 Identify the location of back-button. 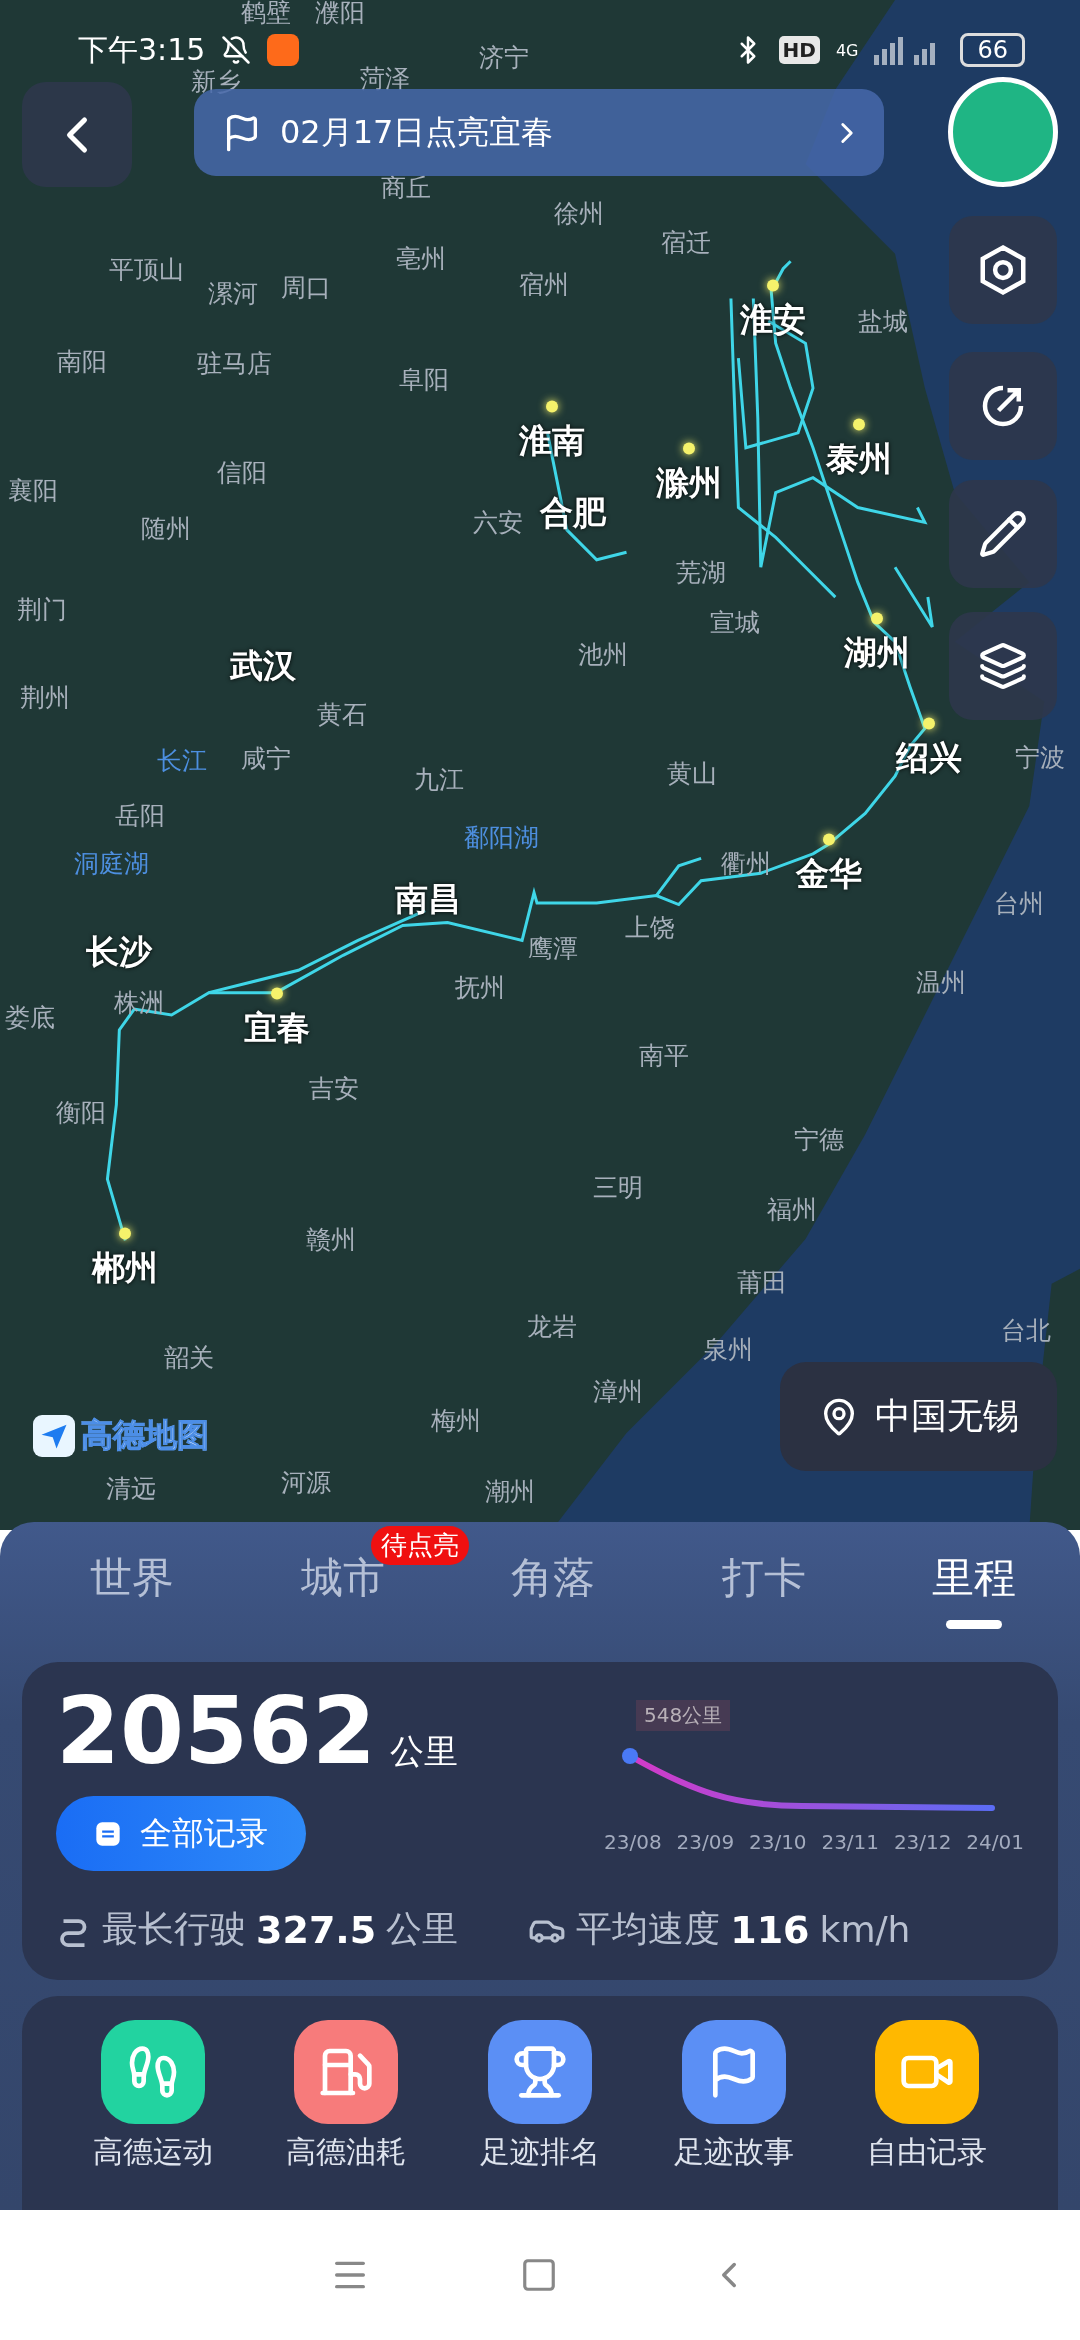
(77, 134).